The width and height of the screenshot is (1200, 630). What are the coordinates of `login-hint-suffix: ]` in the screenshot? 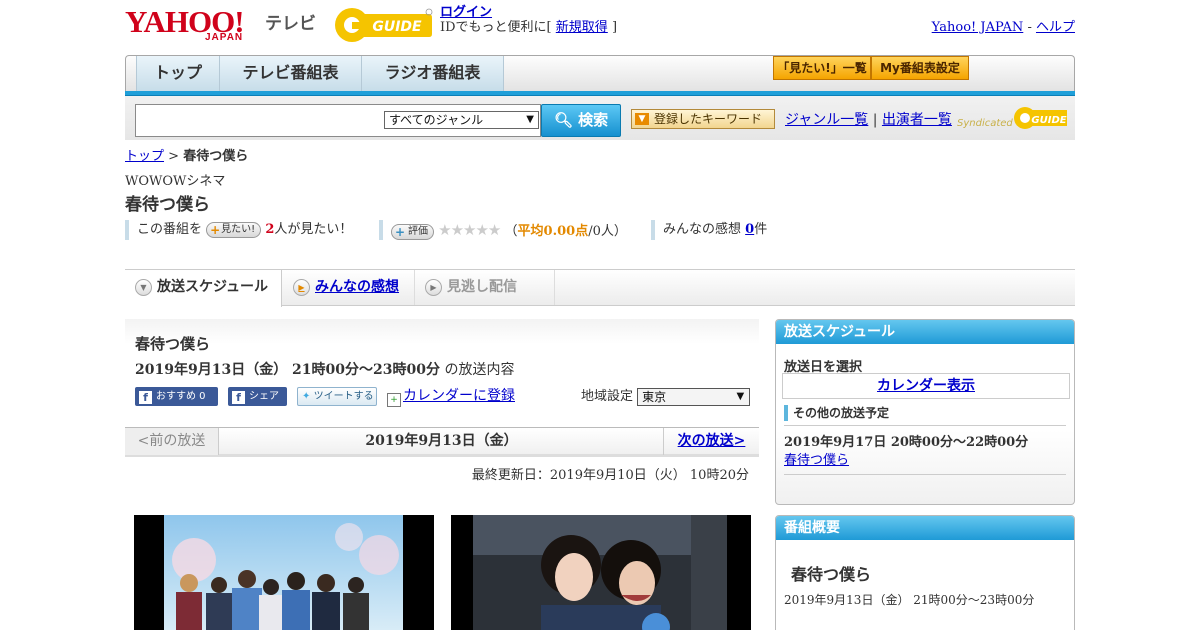 It's located at (614, 27).